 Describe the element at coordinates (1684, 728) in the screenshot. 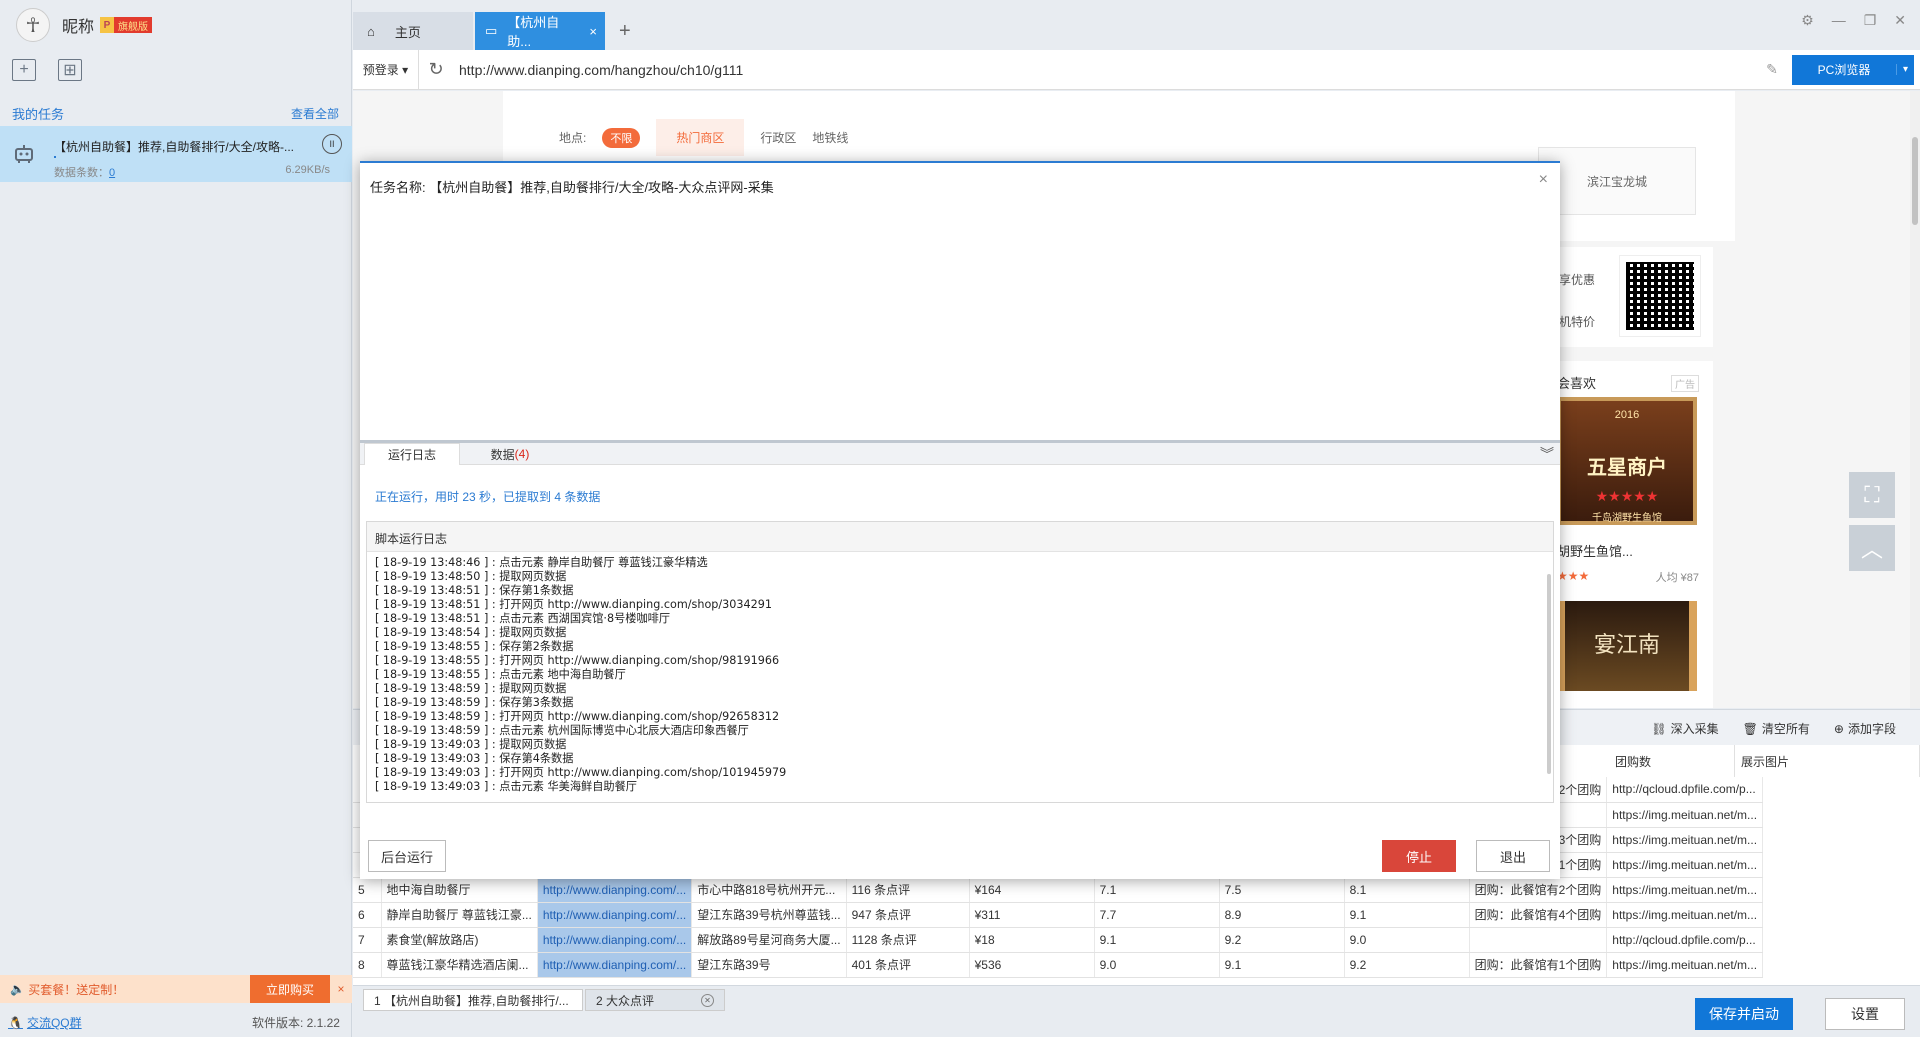

I see `deep-collect-button: ⛓ 深入采集` at that location.